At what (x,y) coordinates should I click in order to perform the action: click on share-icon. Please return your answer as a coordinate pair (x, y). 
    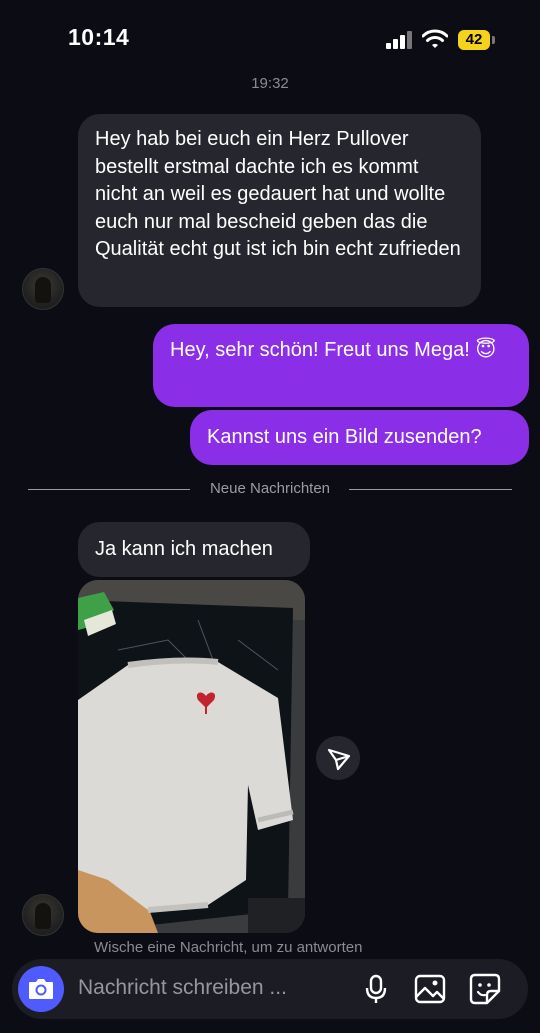
    Looking at the image, I should click on (339, 759).